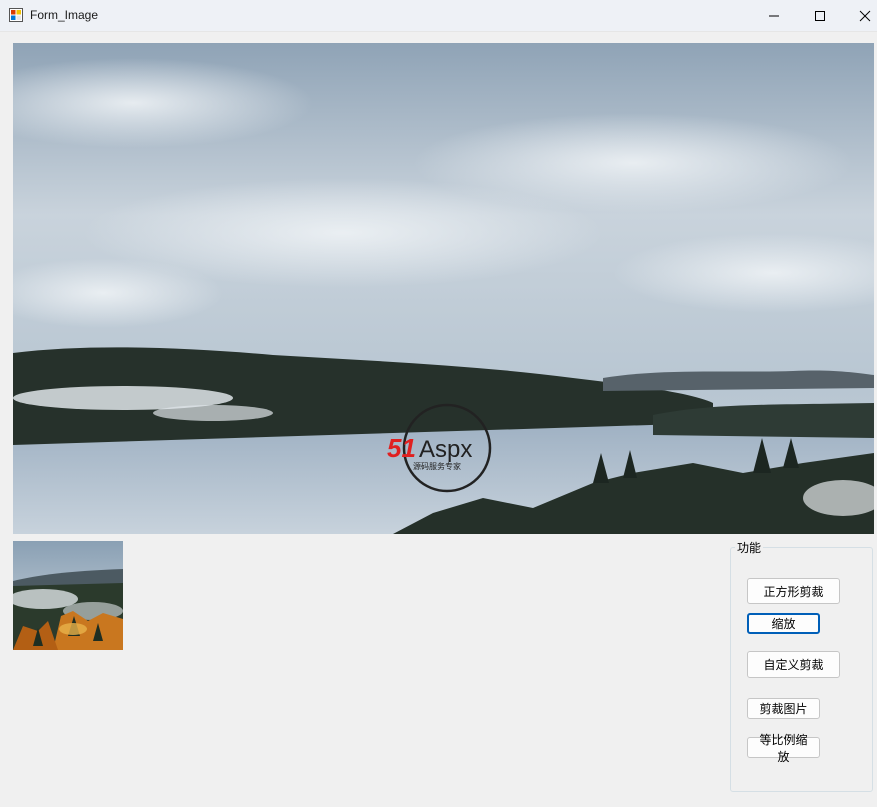 This screenshot has height=807, width=877. What do you see at coordinates (445, 449) in the screenshot?
I see `logo-aspx: Aspx` at bounding box center [445, 449].